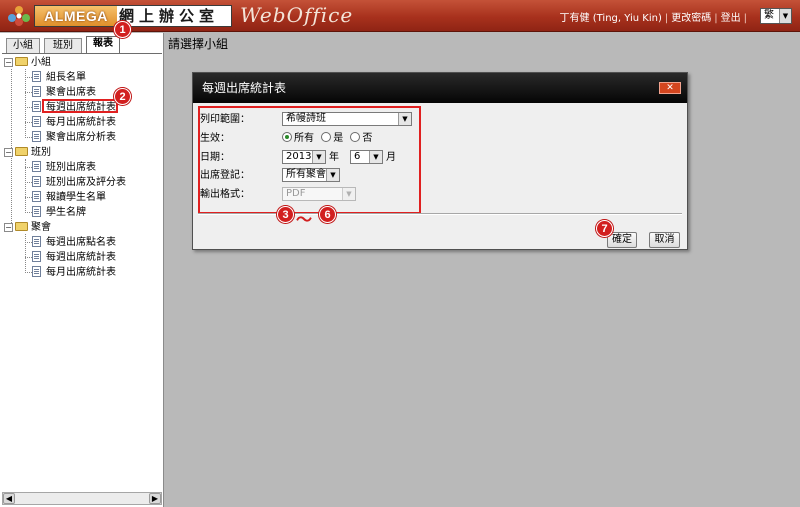 This screenshot has height=507, width=800. I want to click on format-value: PDF, so click(296, 193).